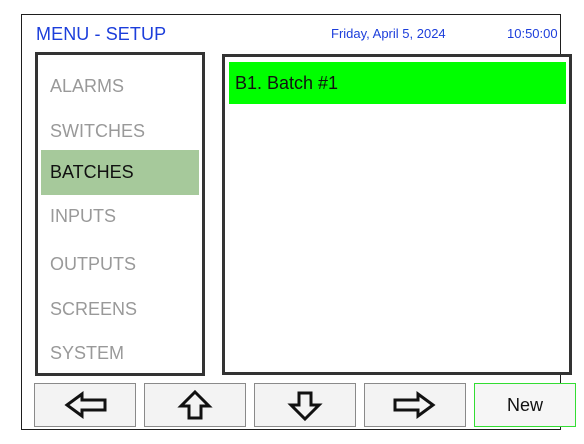  What do you see at coordinates (120, 172) in the screenshot?
I see `menu-item-batches: BATCHES` at bounding box center [120, 172].